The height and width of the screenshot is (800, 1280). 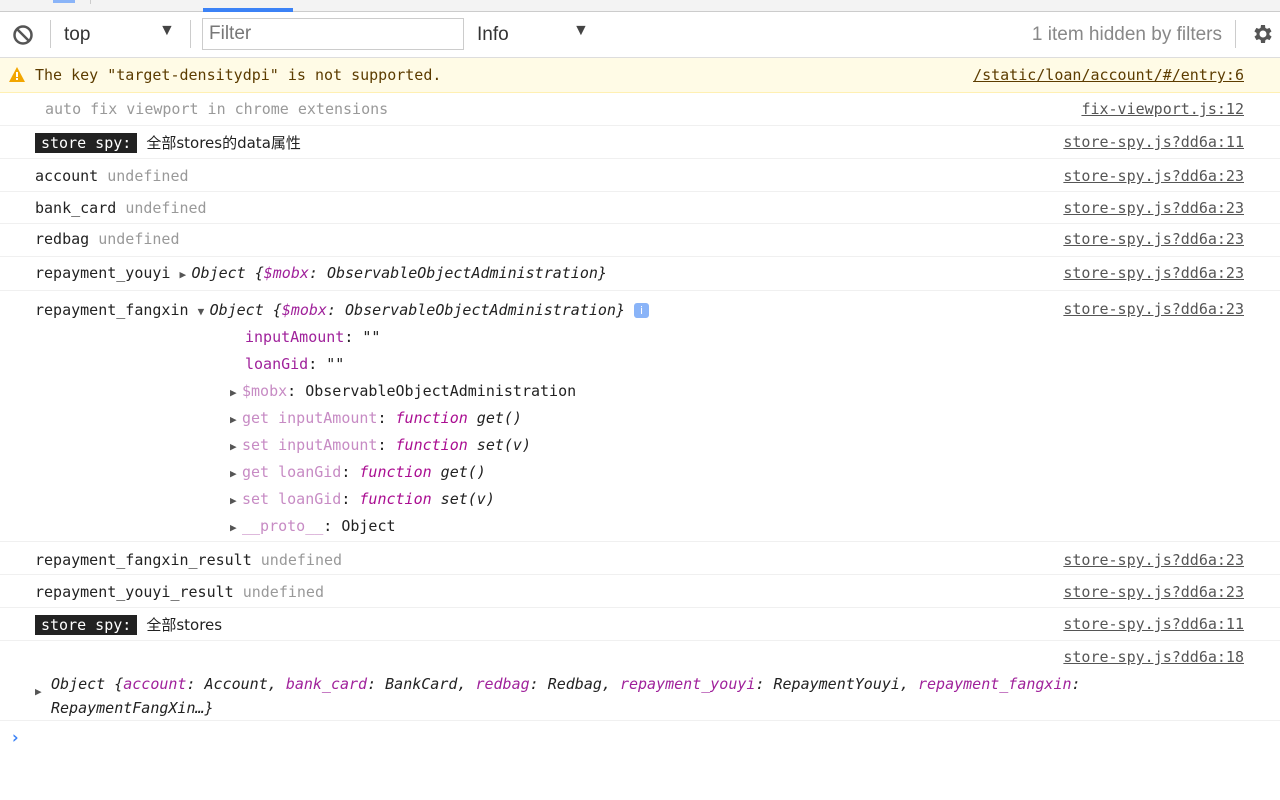 What do you see at coordinates (223, 143) in the screenshot?
I see `log-text: 全部stores的data属性` at bounding box center [223, 143].